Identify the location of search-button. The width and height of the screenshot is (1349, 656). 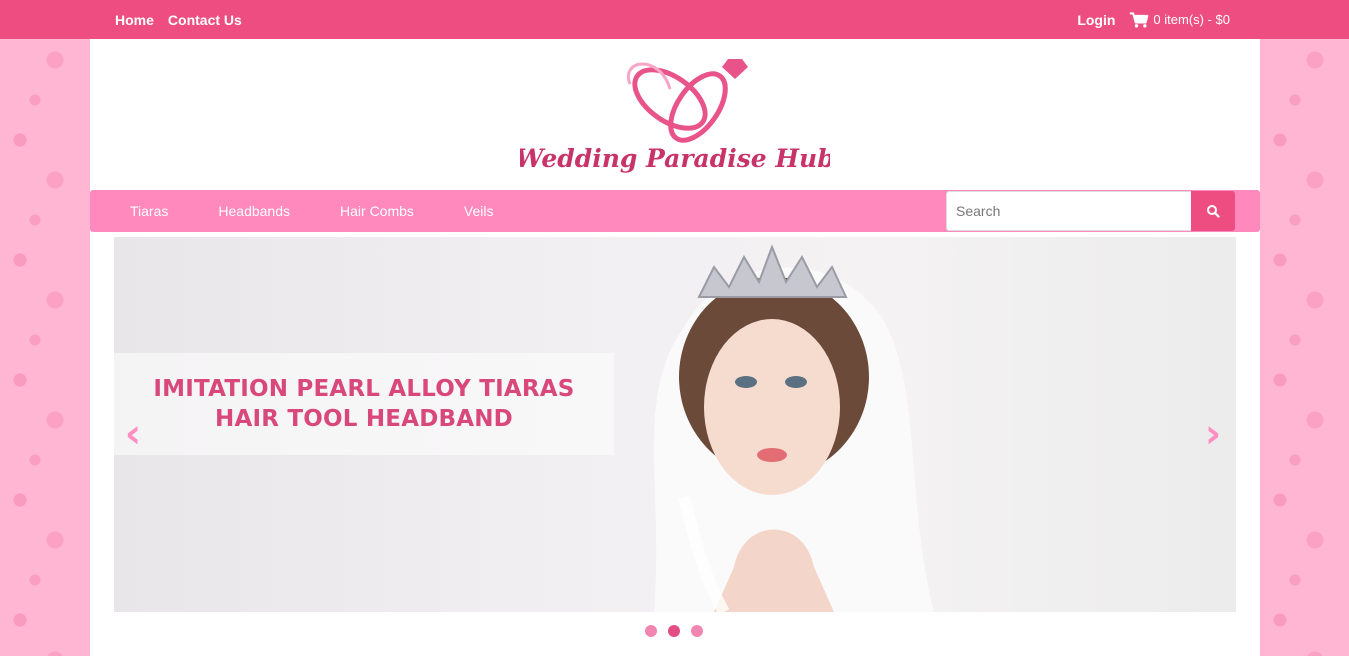
(1213, 211).